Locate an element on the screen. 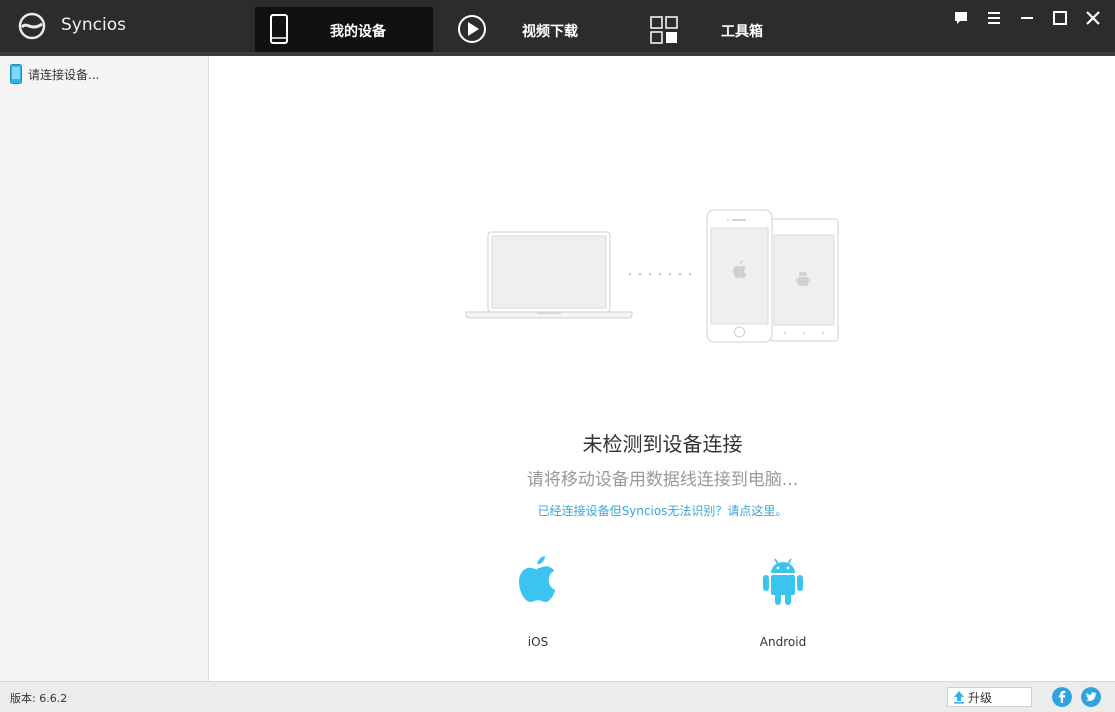 The height and width of the screenshot is (712, 1115). apple-icon is located at coordinates (537, 579).